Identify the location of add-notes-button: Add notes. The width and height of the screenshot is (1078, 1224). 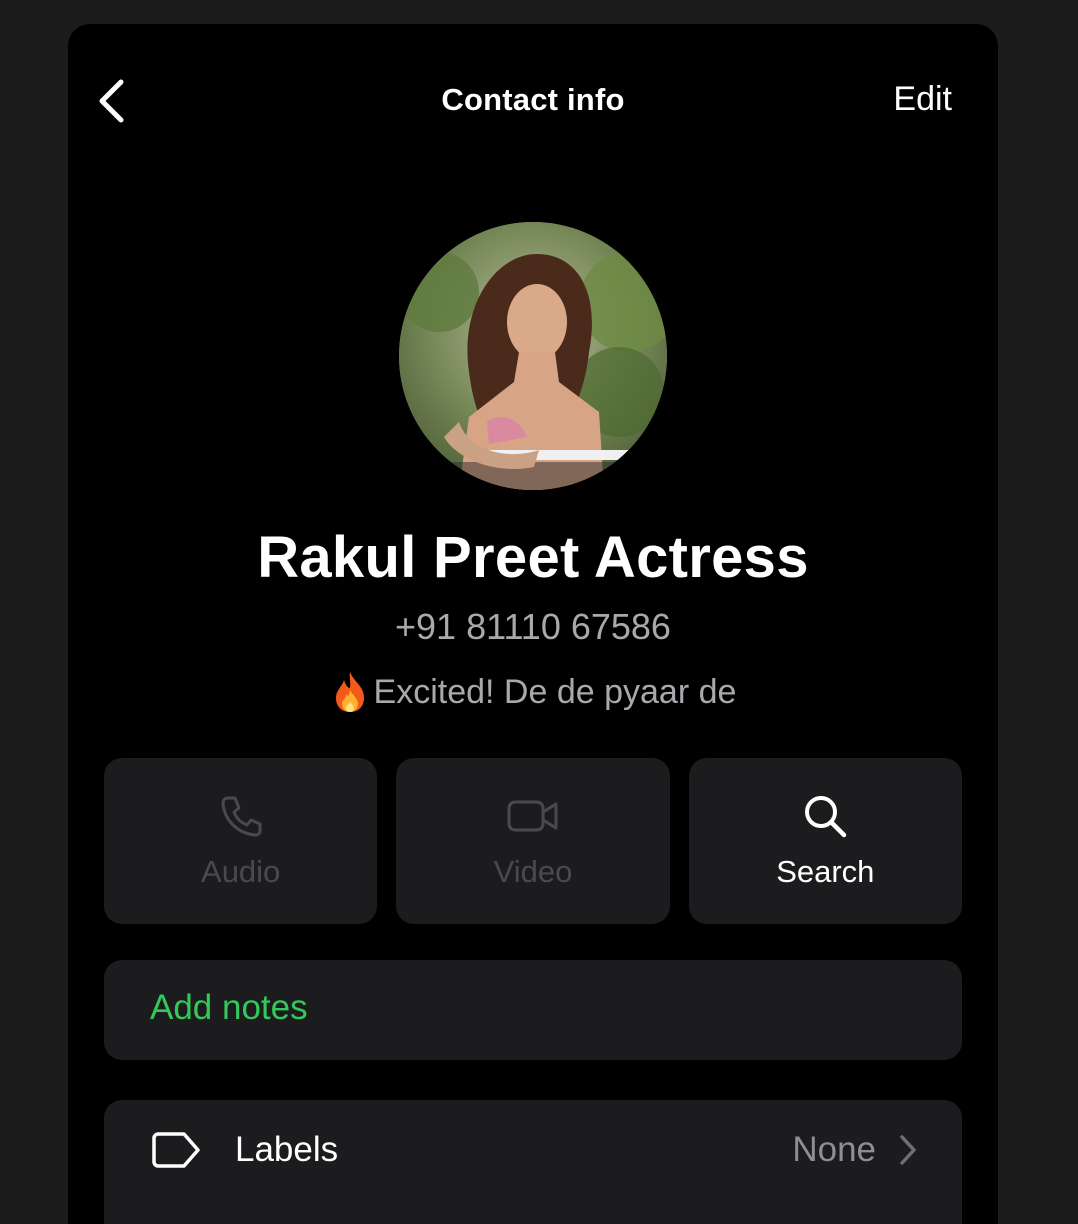
(533, 1010).